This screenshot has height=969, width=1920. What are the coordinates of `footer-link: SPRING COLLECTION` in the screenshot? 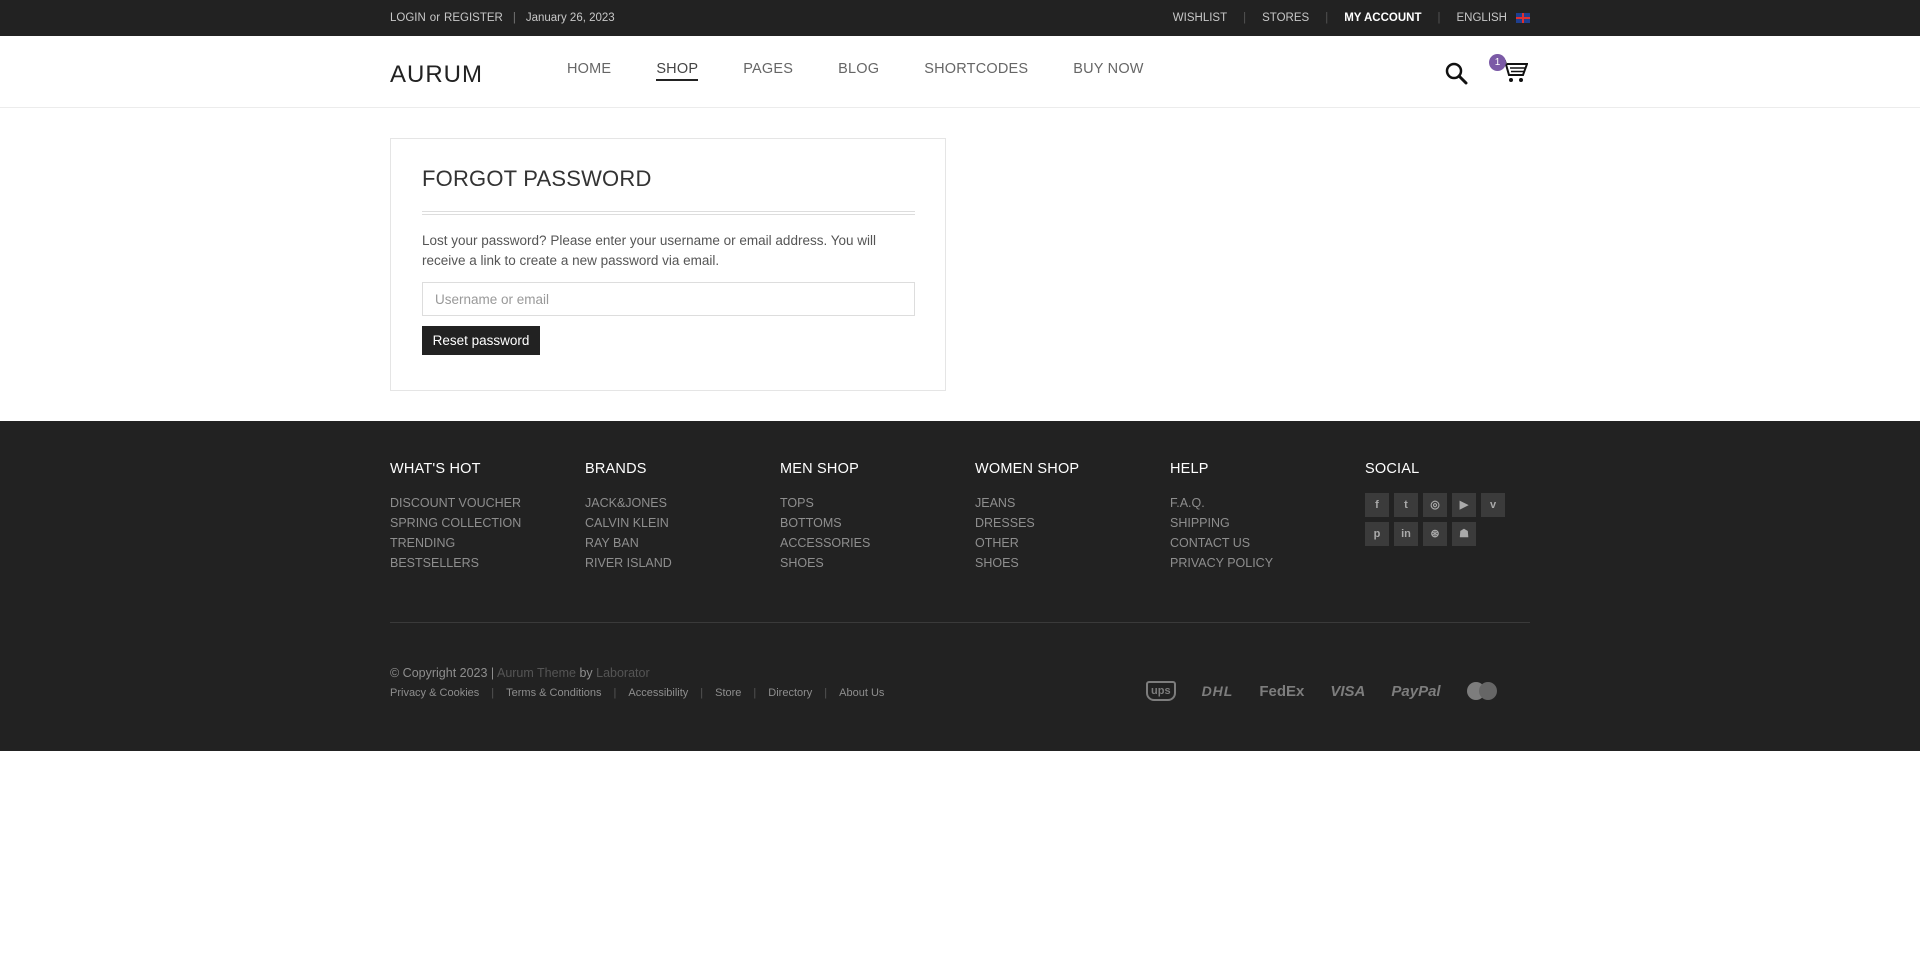 It's located at (480, 523).